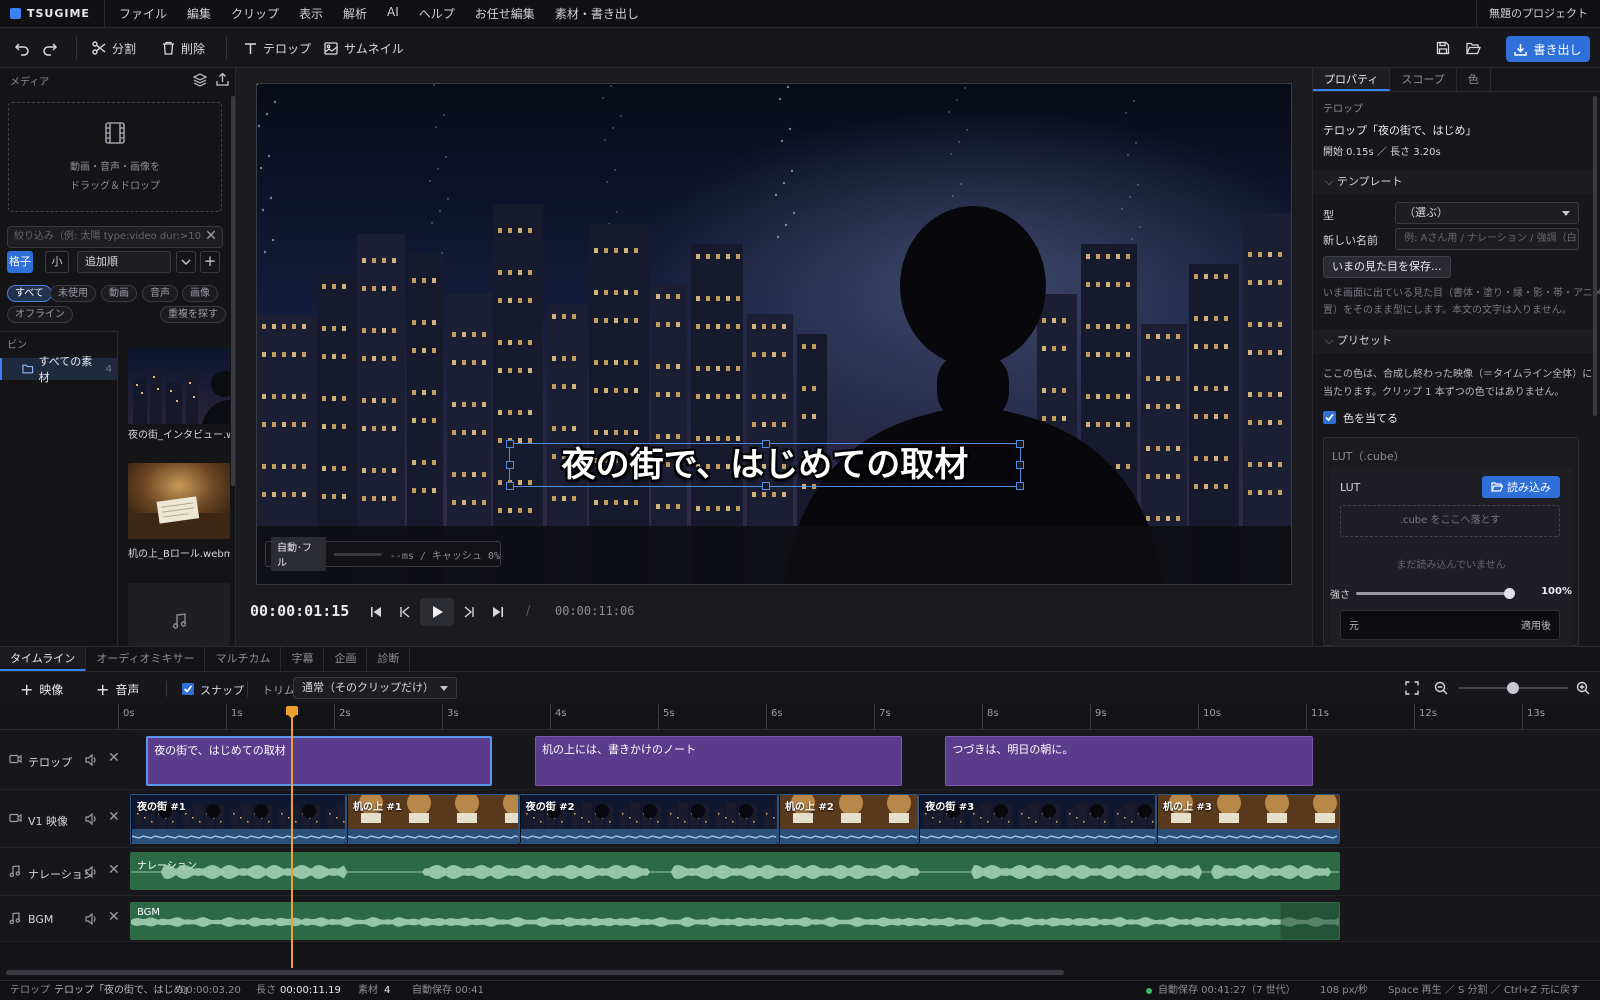  I want to click on undo-button, so click(22, 48).